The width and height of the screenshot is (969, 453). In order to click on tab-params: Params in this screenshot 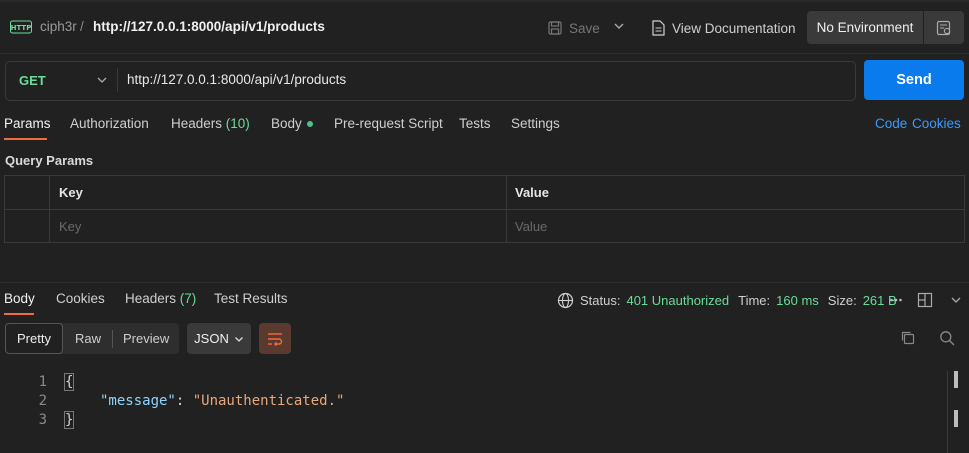, I will do `click(27, 123)`.